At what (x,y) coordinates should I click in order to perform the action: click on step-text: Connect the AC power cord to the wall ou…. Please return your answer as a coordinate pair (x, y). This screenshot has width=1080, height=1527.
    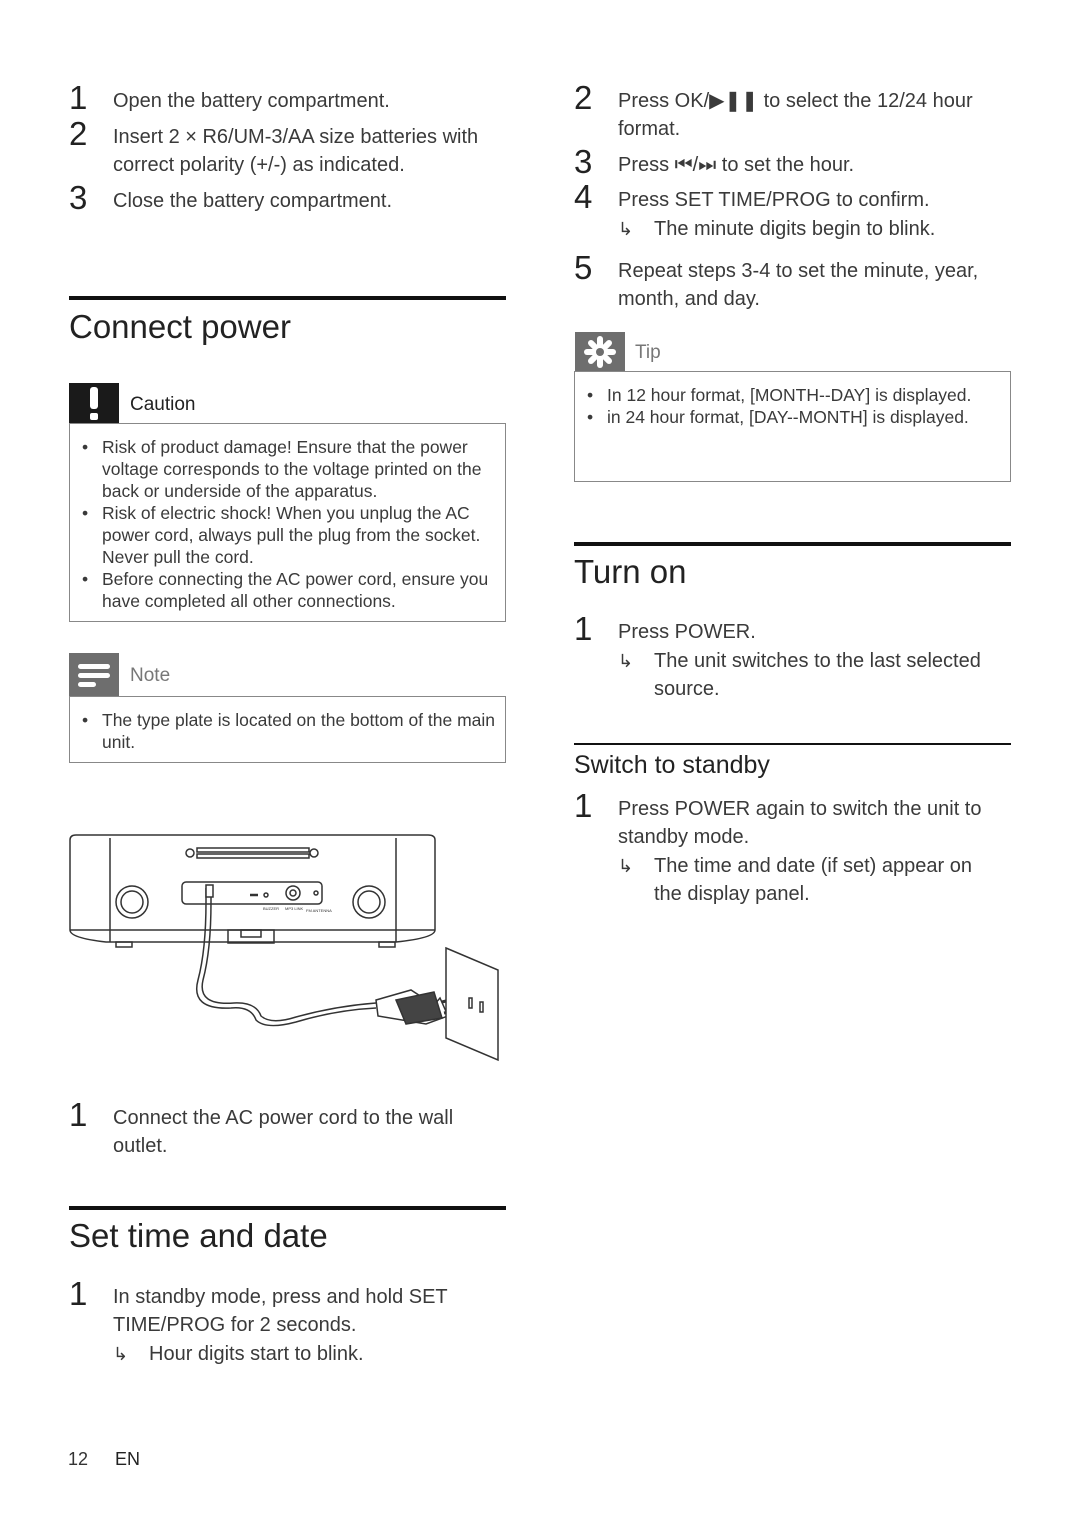
    Looking at the image, I should click on (283, 1132).